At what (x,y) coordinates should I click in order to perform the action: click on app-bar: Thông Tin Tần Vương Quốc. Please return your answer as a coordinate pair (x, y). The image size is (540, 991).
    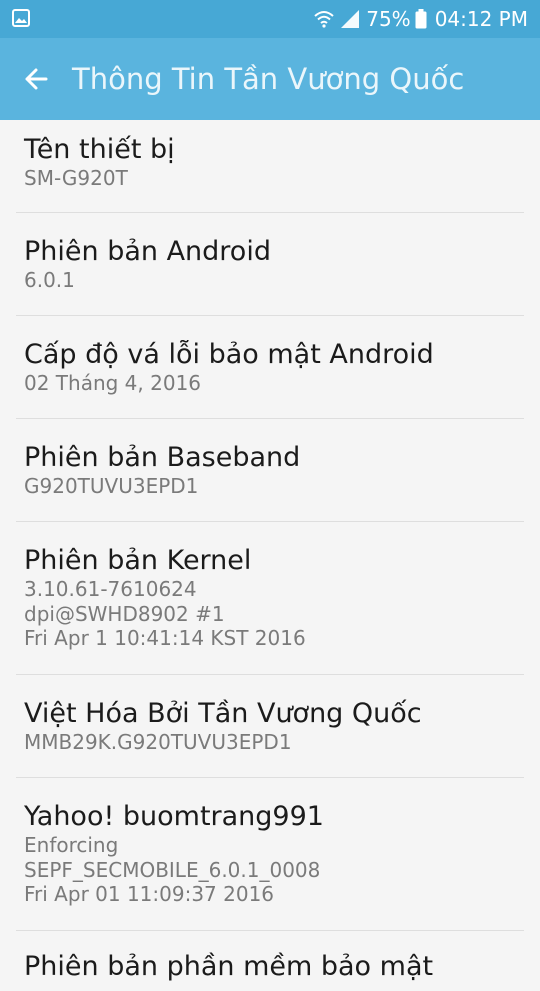
    Looking at the image, I should click on (270, 79).